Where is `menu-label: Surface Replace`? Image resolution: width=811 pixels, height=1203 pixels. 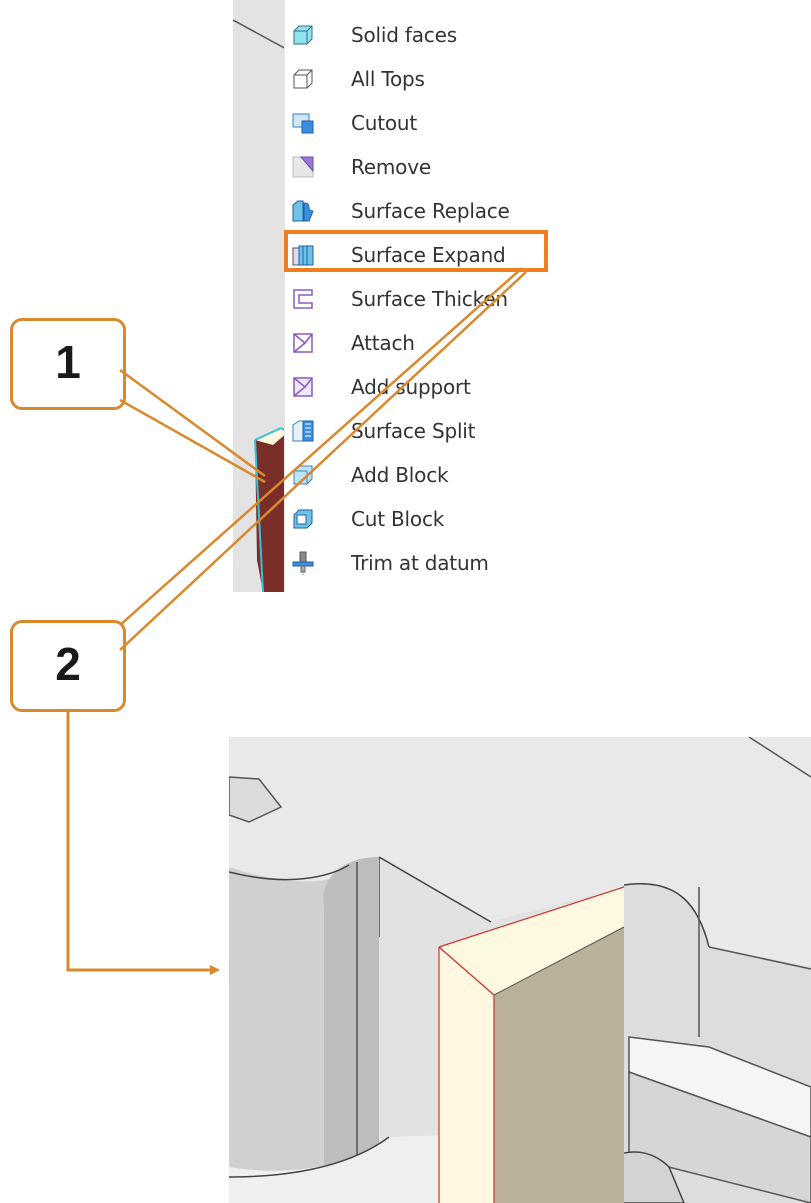
menu-label: Surface Replace is located at coordinates (430, 211).